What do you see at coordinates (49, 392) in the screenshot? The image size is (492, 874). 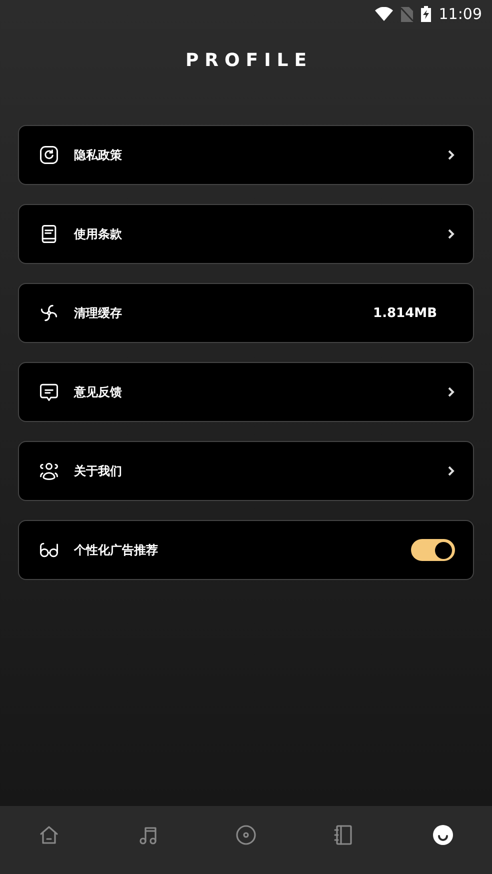 I see `chat-icon` at bounding box center [49, 392].